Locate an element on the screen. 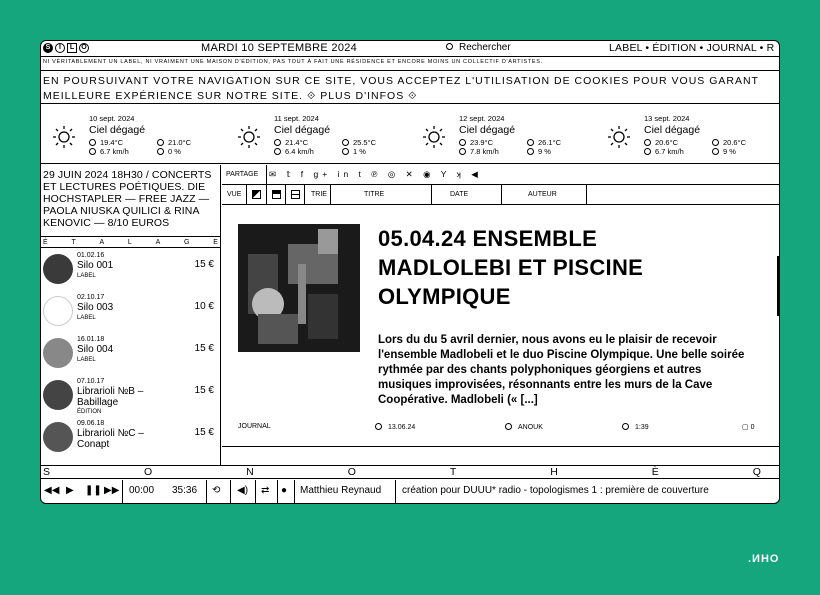 This screenshot has width=820, height=595. weather-wind: 6.7 km/h is located at coordinates (664, 151).